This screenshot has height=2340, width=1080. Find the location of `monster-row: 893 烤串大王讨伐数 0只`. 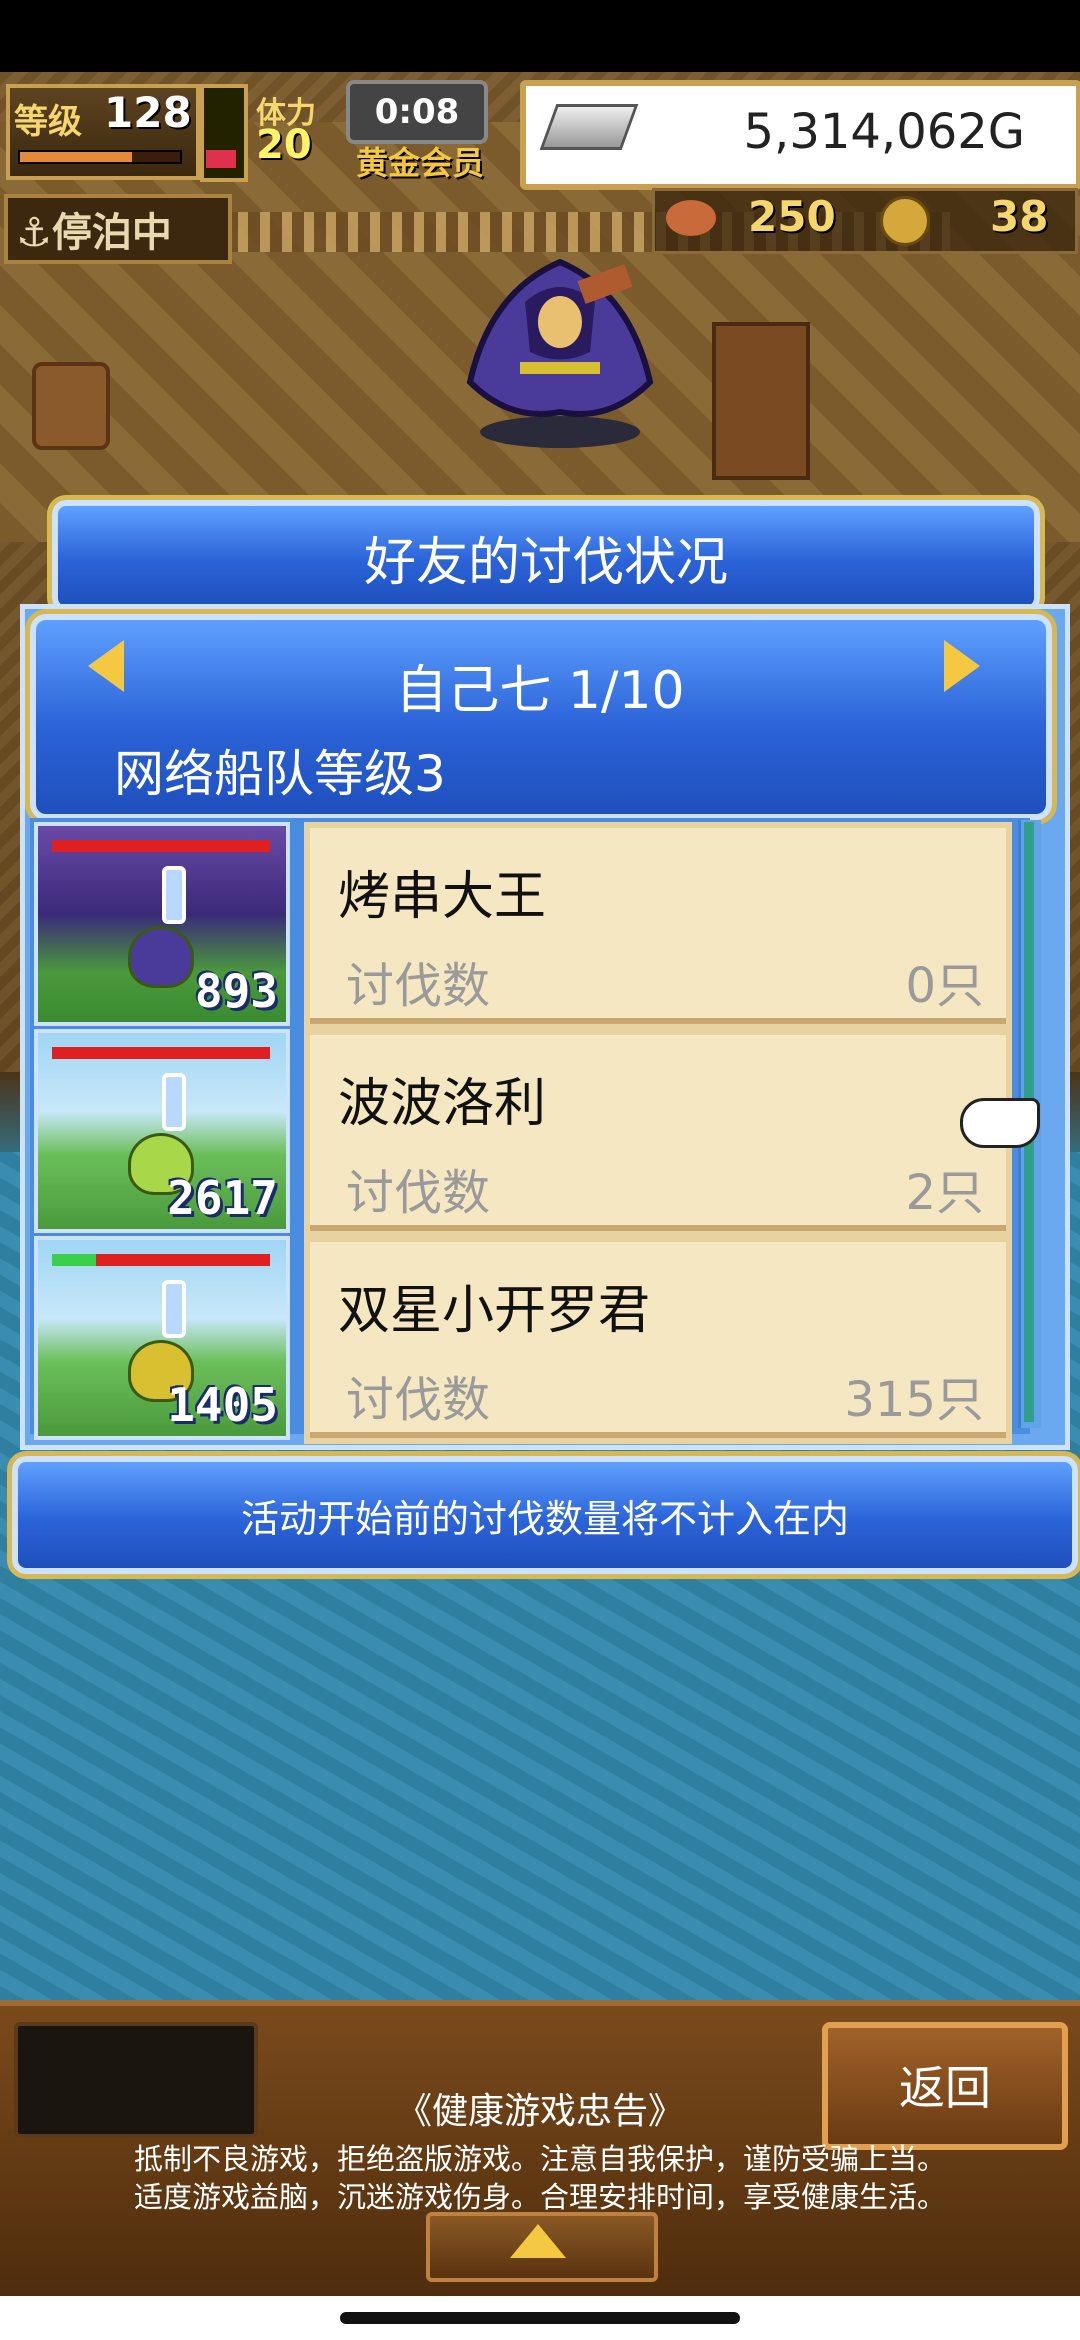

monster-row: 893 烤串大王讨伐数 0只 is located at coordinates (534, 926).